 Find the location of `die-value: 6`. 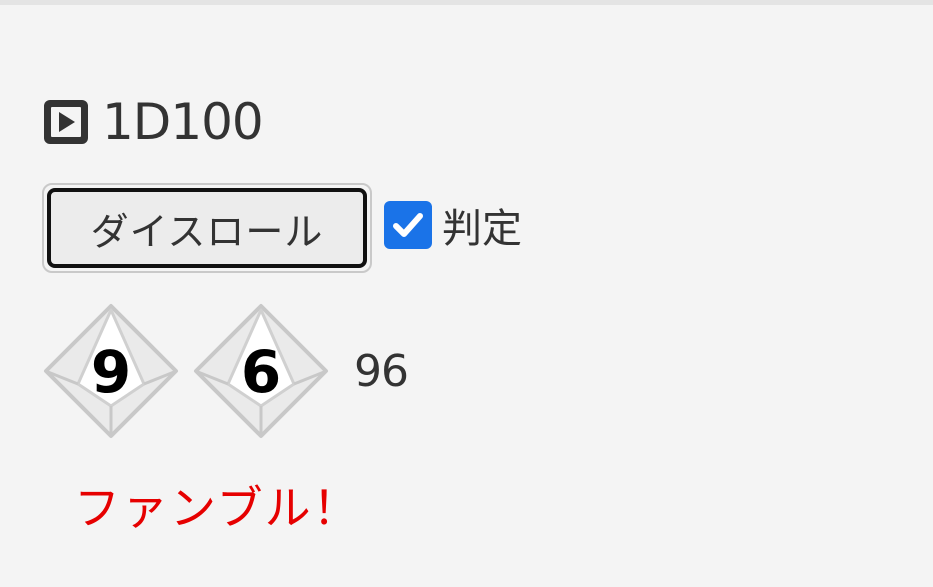

die-value: 6 is located at coordinates (261, 372).